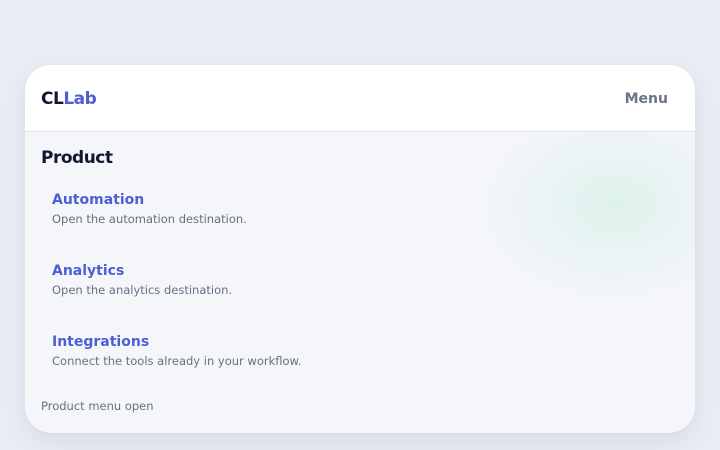 This screenshot has width=720, height=450. What do you see at coordinates (142, 290) in the screenshot?
I see `menu-item-description: Open the analytics destination.` at bounding box center [142, 290].